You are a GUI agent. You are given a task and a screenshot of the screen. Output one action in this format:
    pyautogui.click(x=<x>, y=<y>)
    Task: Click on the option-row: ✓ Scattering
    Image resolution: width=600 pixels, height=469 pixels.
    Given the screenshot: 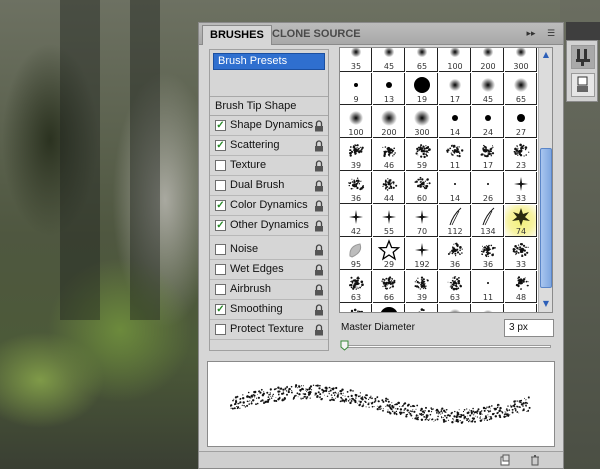 What is the action you would take?
    pyautogui.click(x=269, y=146)
    